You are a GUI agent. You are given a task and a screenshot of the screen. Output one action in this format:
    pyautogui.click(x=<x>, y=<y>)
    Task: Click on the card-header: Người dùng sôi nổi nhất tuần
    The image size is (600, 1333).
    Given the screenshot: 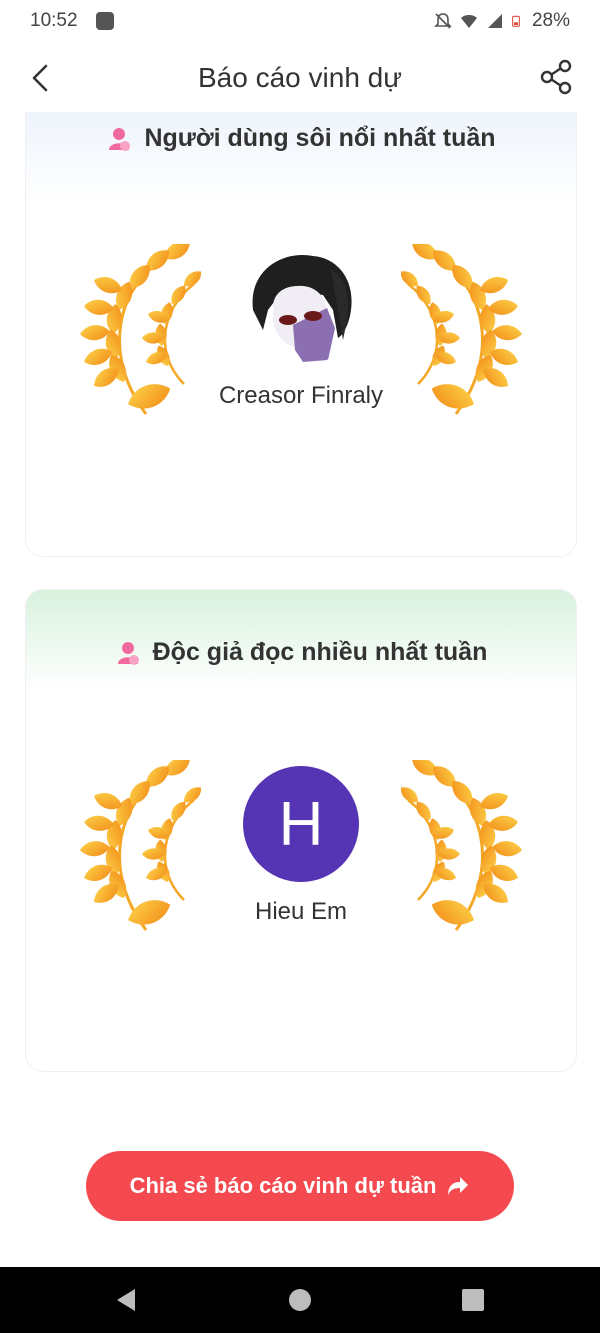 What is the action you would take?
    pyautogui.click(x=301, y=138)
    